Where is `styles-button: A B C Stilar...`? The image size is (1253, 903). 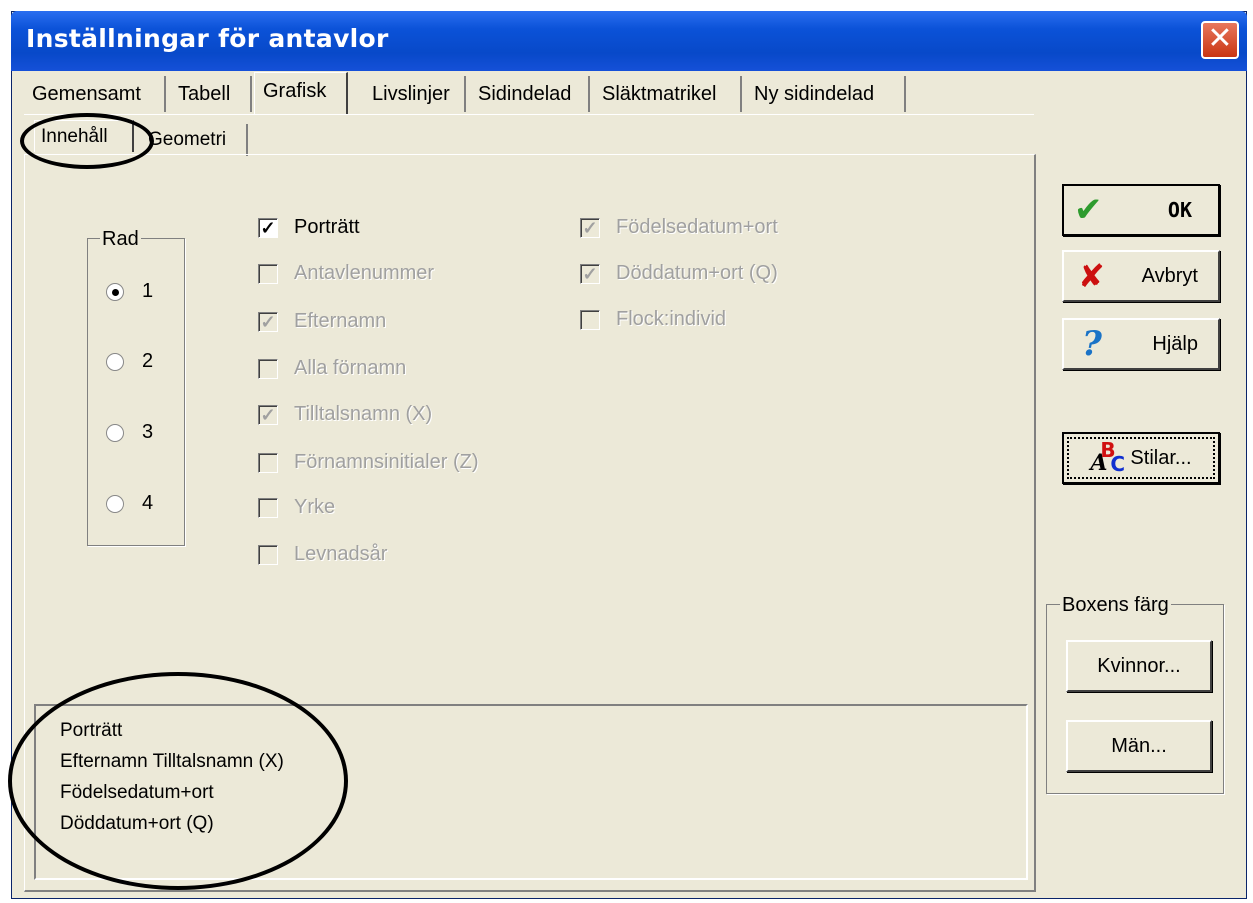
styles-button: A B C Stilar... is located at coordinates (1141, 458).